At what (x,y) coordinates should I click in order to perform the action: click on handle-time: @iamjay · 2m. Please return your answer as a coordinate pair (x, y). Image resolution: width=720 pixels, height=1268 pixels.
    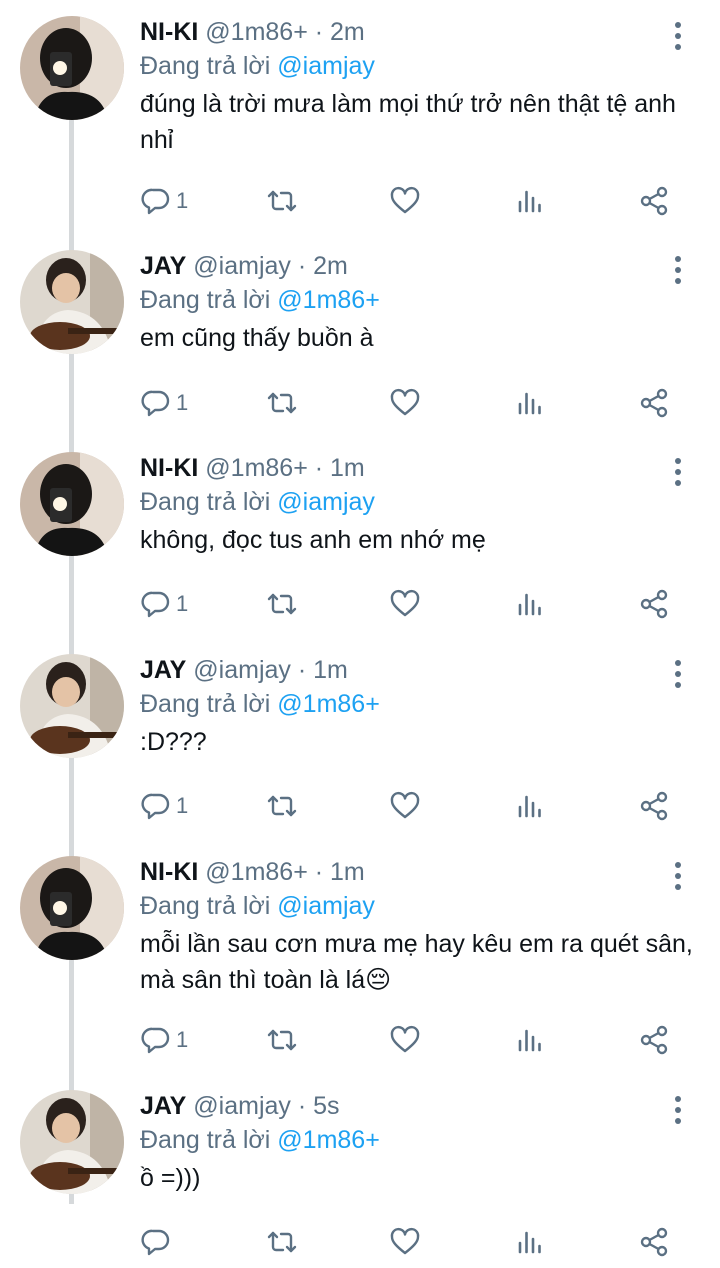
    Looking at the image, I should click on (270, 266).